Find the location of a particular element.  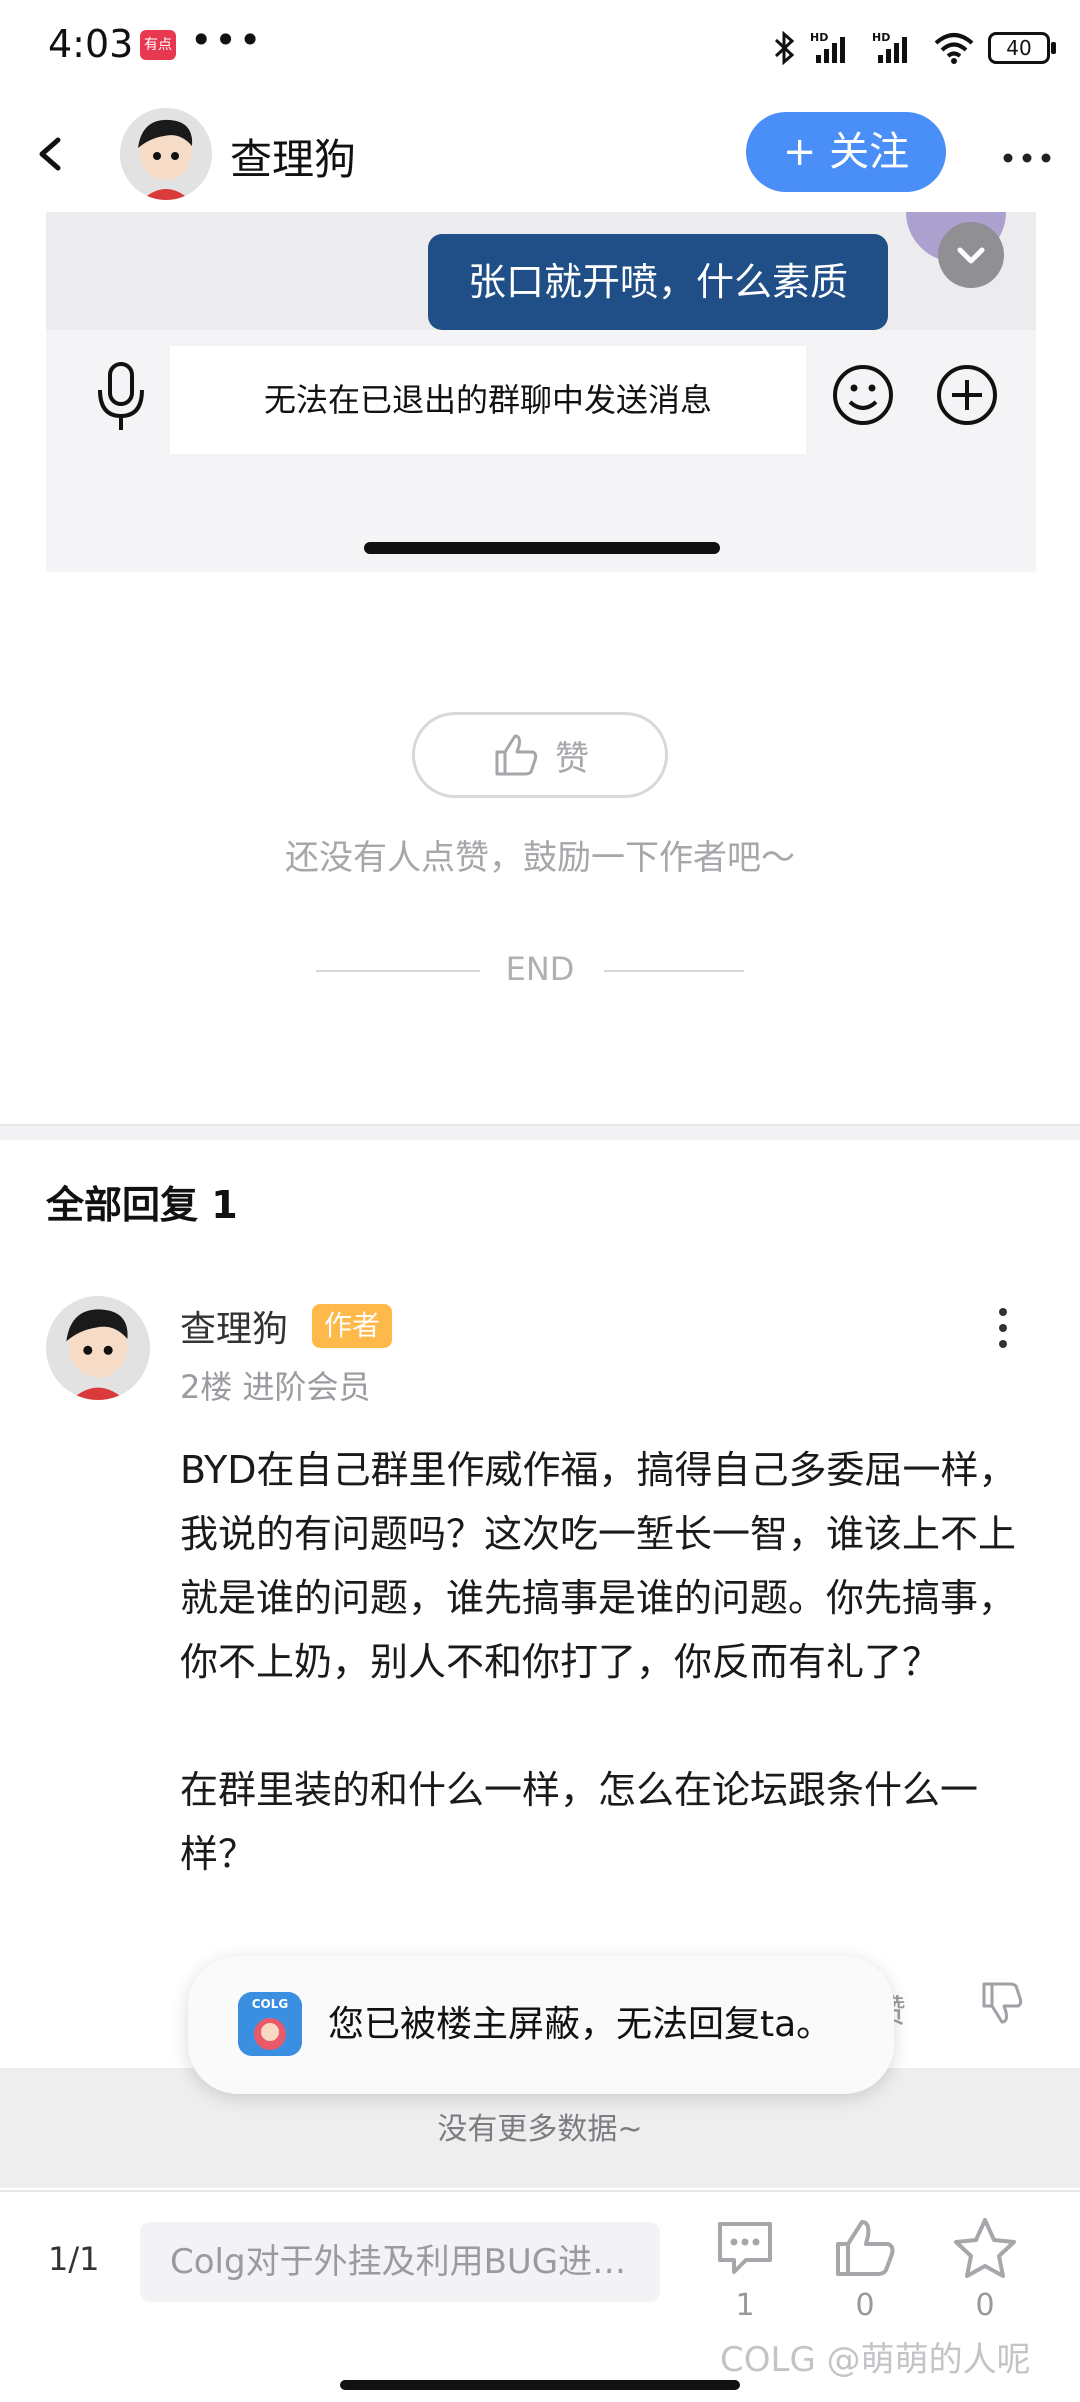

comment-icon is located at coordinates (745, 2248).